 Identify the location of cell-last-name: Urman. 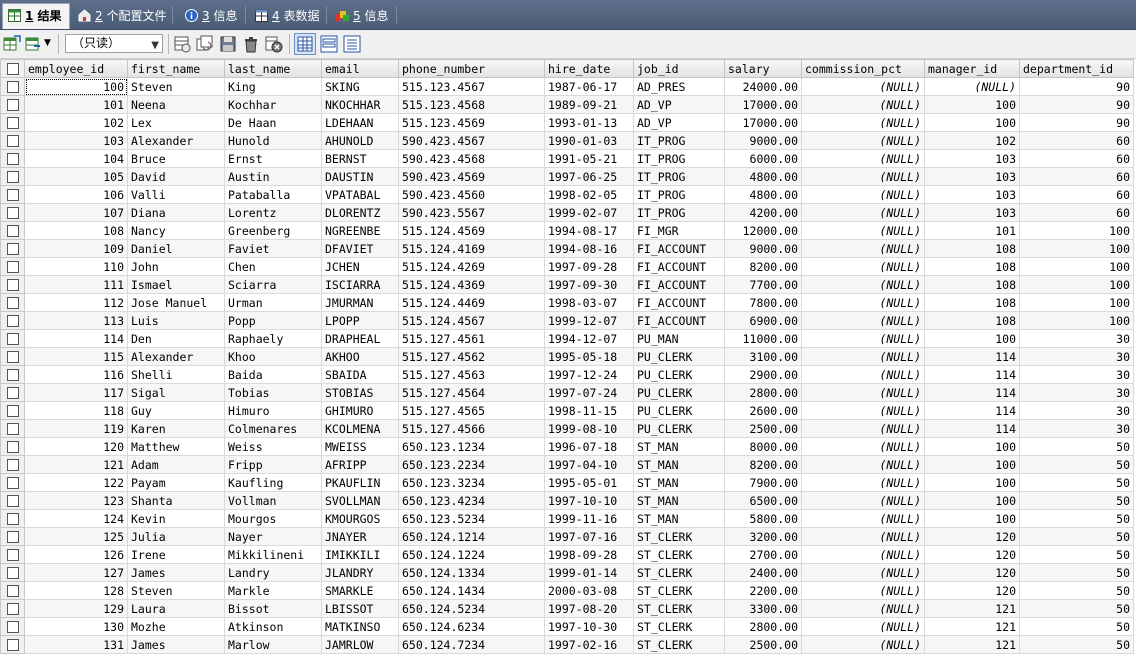
(273, 302).